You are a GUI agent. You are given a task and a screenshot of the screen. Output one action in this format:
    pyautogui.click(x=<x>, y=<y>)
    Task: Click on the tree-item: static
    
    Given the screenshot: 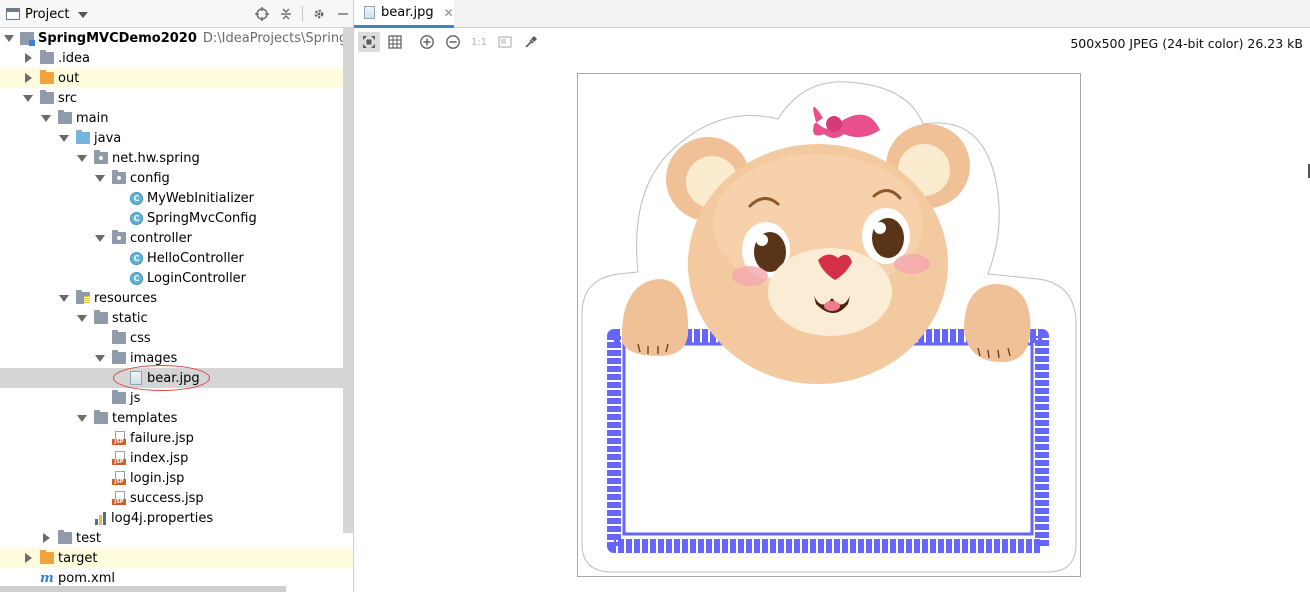 What is the action you would take?
    pyautogui.click(x=176, y=318)
    